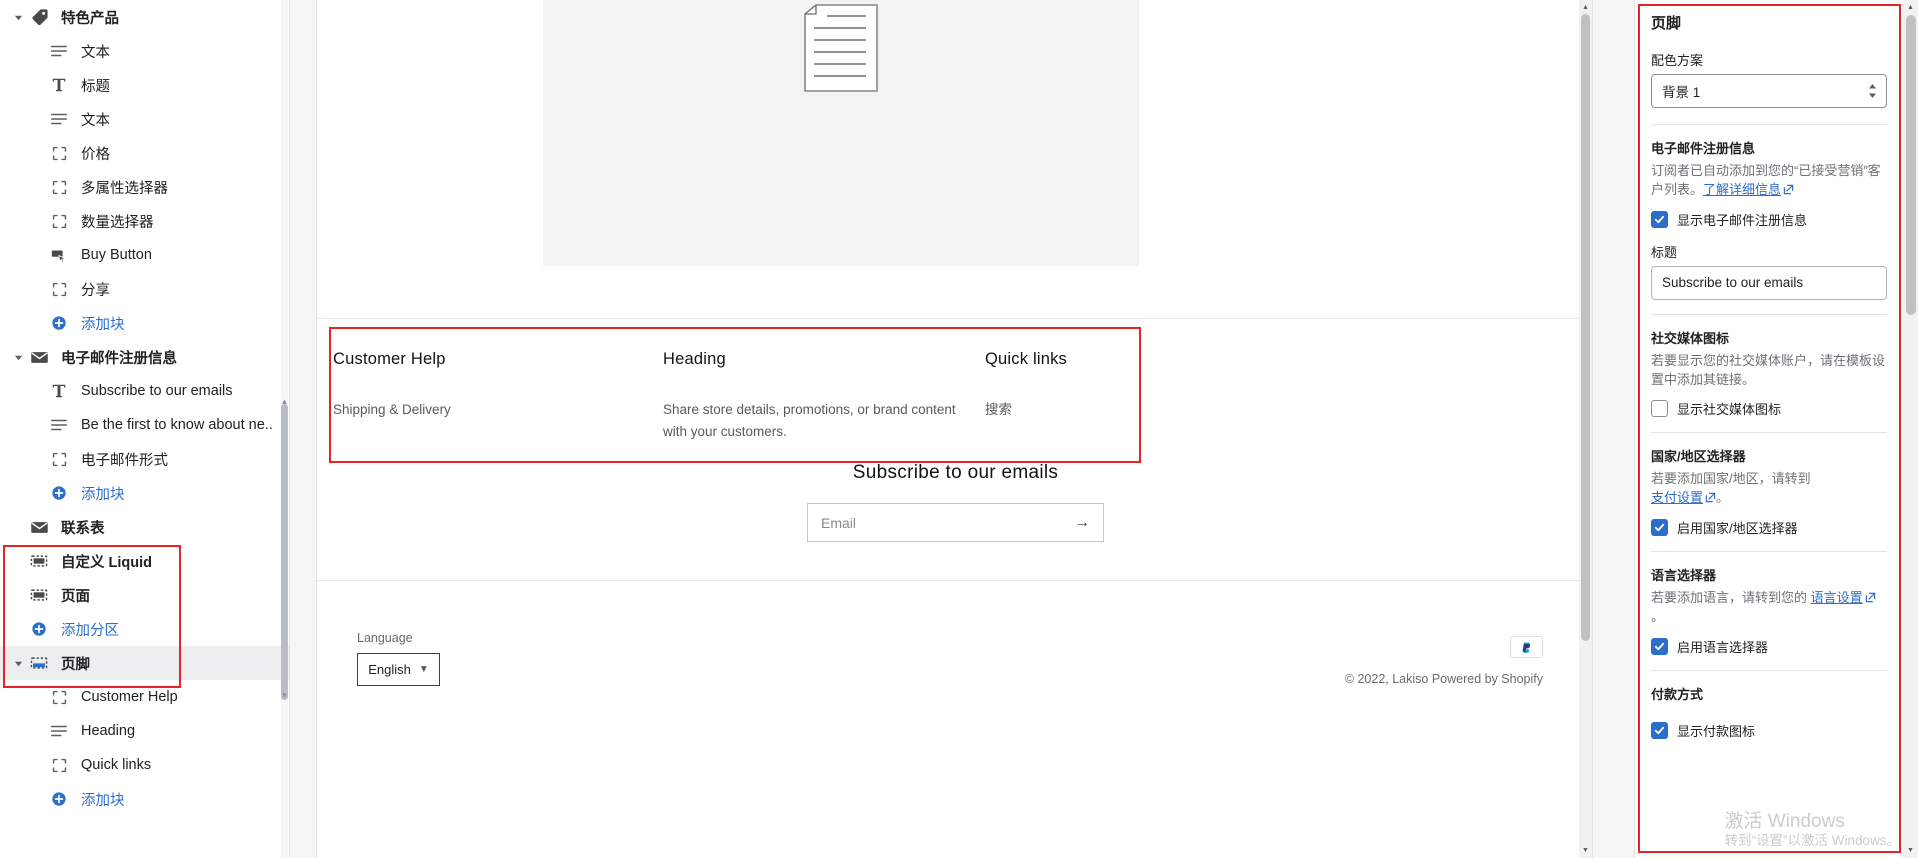  Describe the element at coordinates (144, 85) in the screenshot. I see `sidebar-item-2: 标题` at that location.